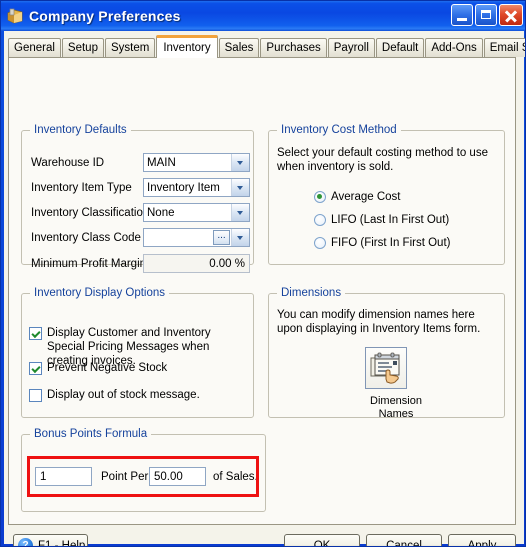 Image resolution: width=526 pixels, height=547 pixels. What do you see at coordinates (43, 476) in the screenshot?
I see `bonus-points-value: 1` at bounding box center [43, 476].